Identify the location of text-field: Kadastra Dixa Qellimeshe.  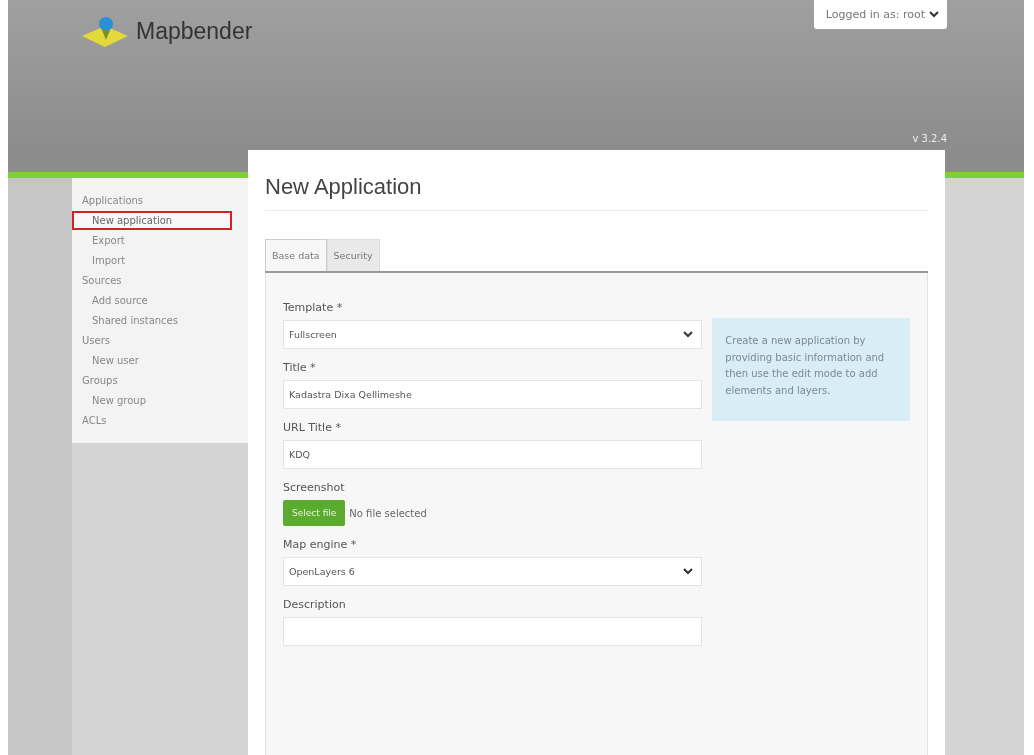
(493, 394).